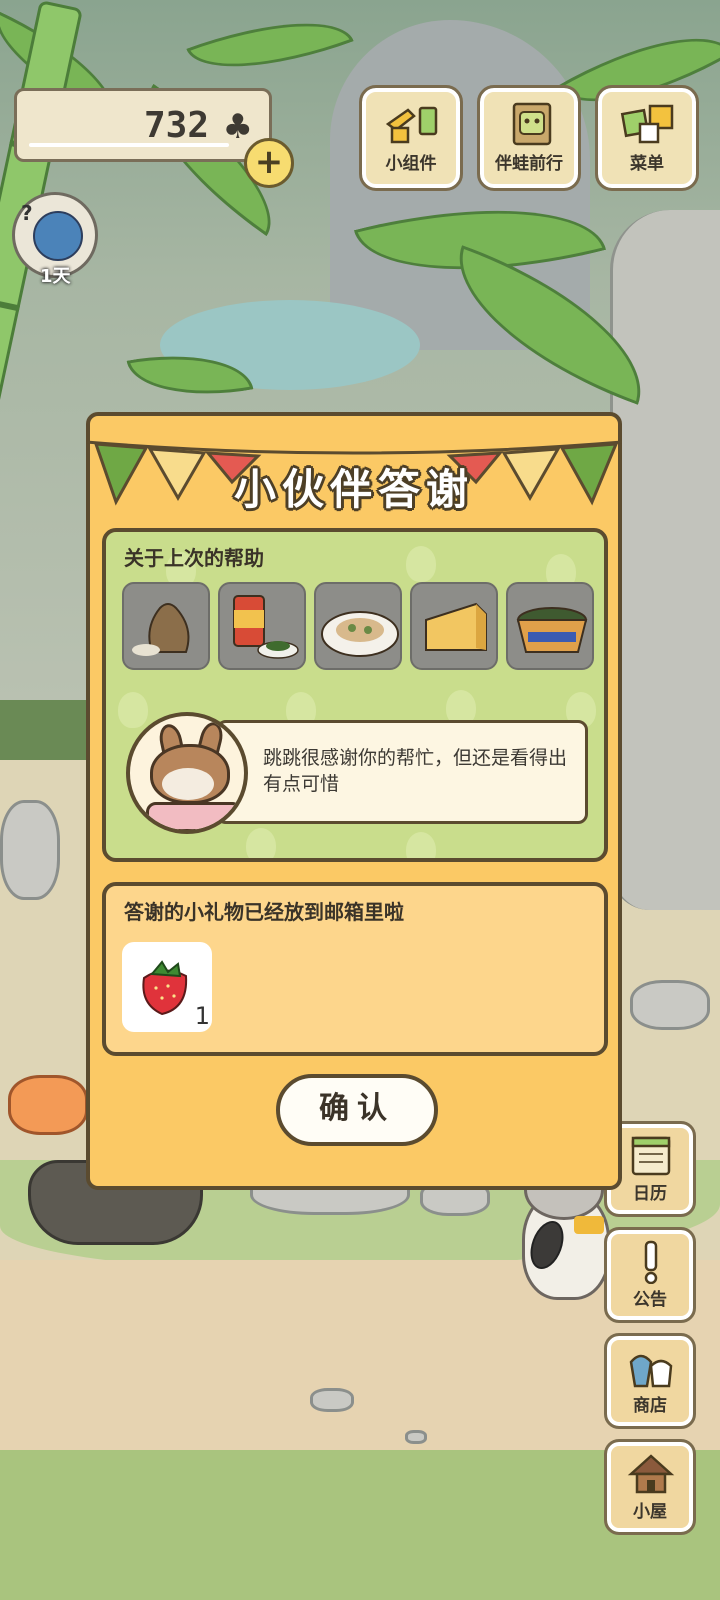  What do you see at coordinates (411, 164) in the screenshot?
I see `widget-label: 小组件` at bounding box center [411, 164].